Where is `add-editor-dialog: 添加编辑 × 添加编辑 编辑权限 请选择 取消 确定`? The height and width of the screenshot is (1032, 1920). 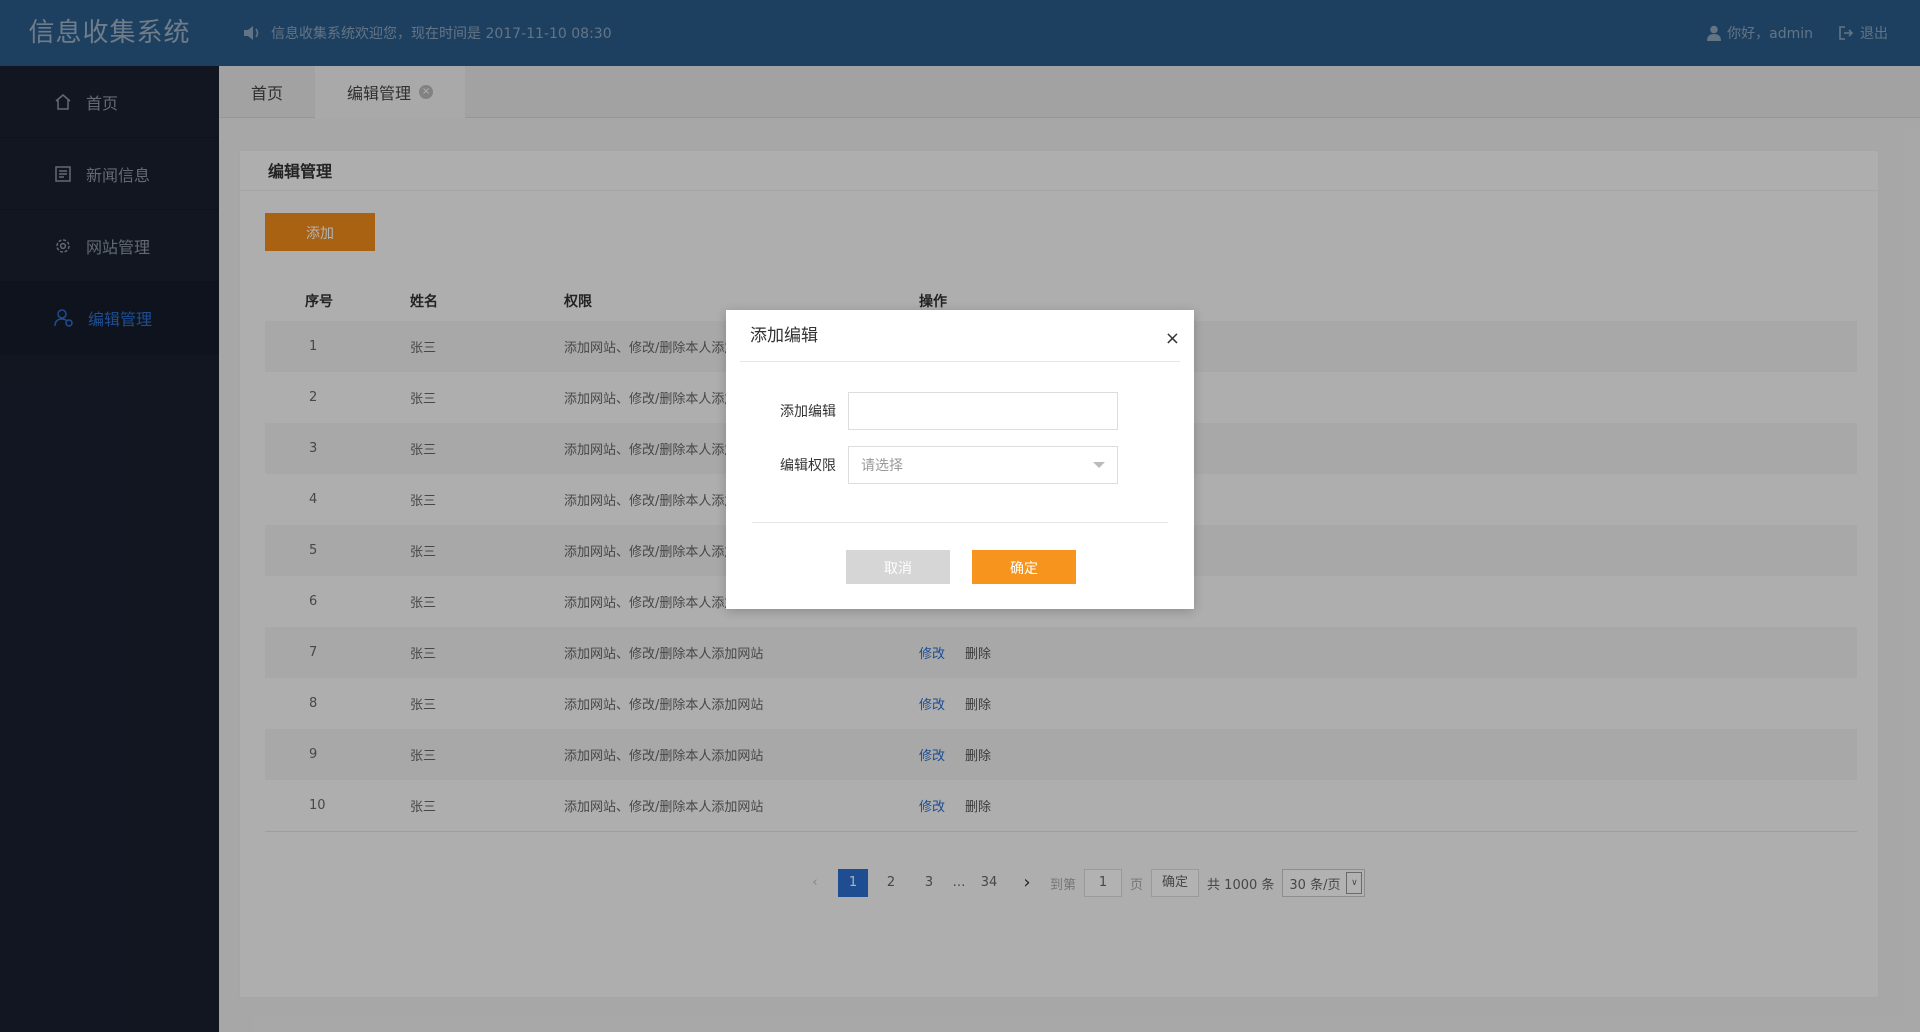
add-editor-dialog: 添加编辑 × 添加编辑 编辑权限 请选择 取消 确定 is located at coordinates (960, 459).